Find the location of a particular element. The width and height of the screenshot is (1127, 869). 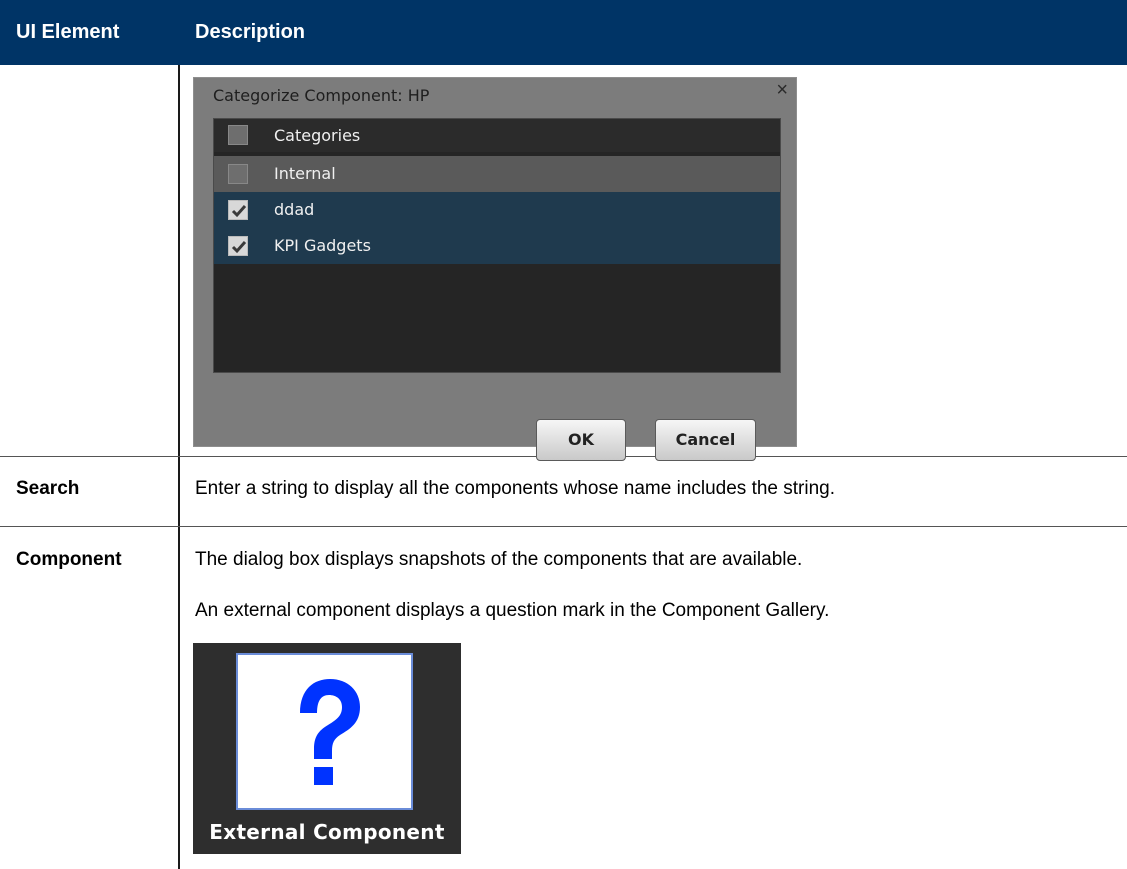

category-label: Internal is located at coordinates (305, 173).